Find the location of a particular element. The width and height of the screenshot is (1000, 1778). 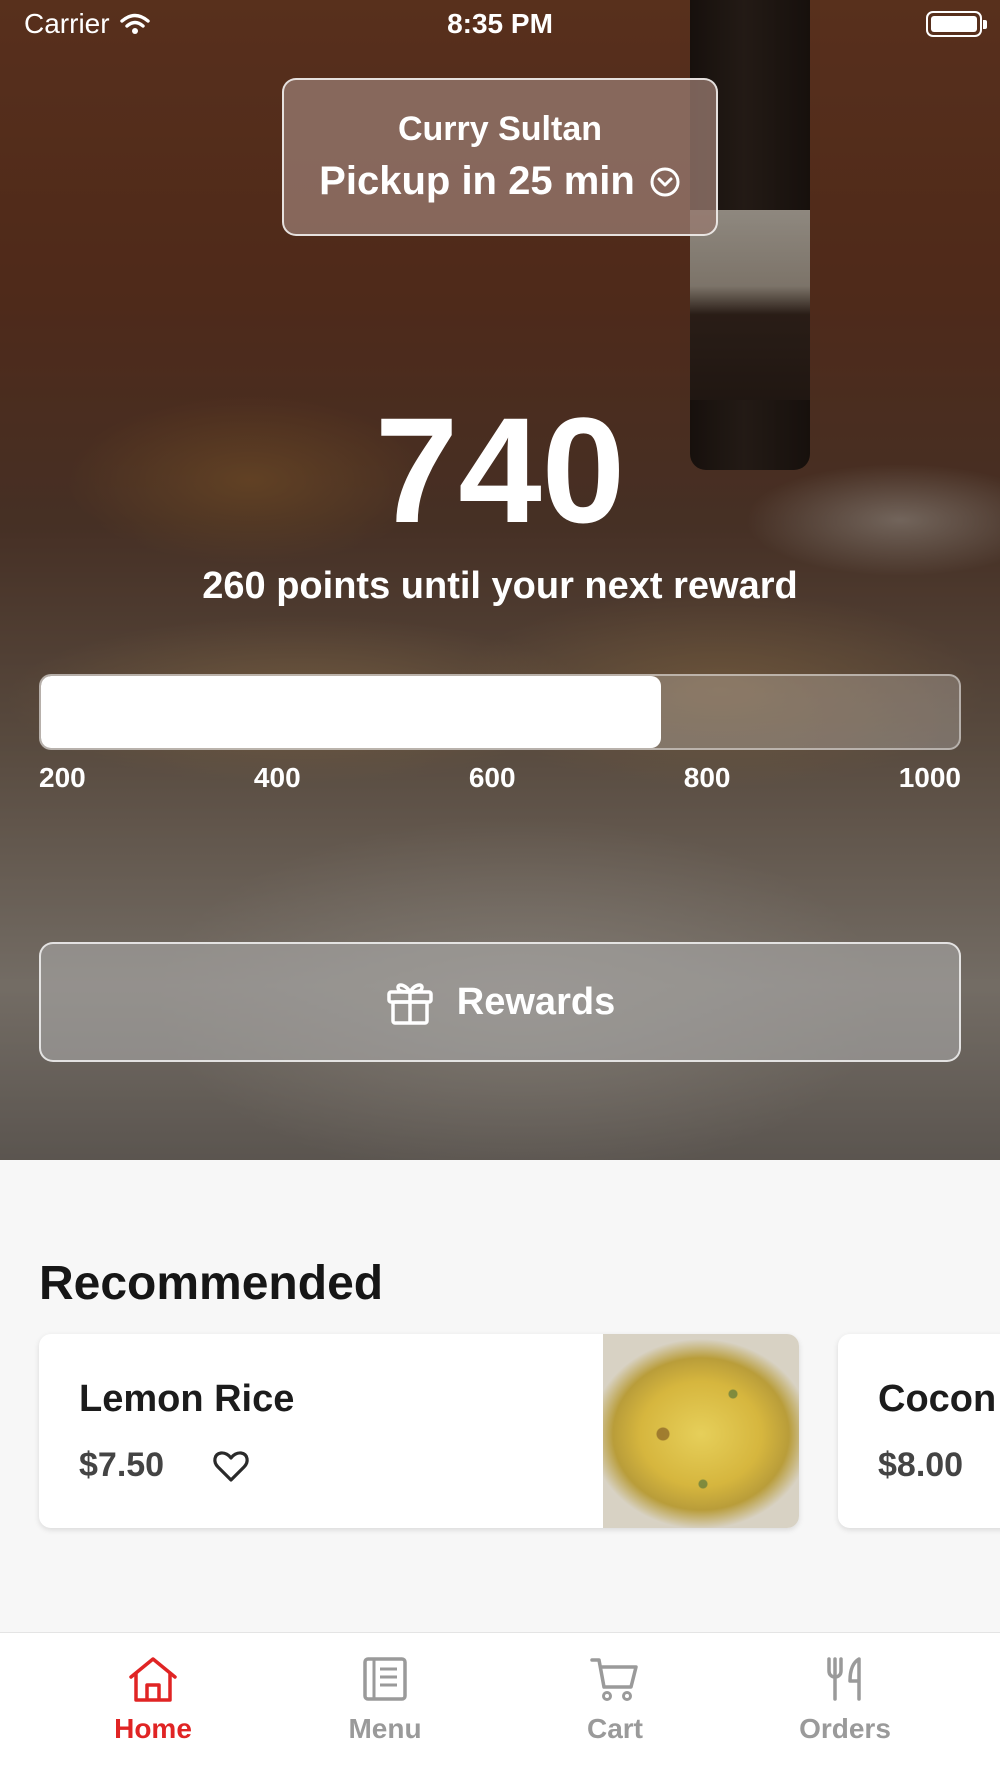

tab-orders: Orders is located at coordinates (845, 1700).